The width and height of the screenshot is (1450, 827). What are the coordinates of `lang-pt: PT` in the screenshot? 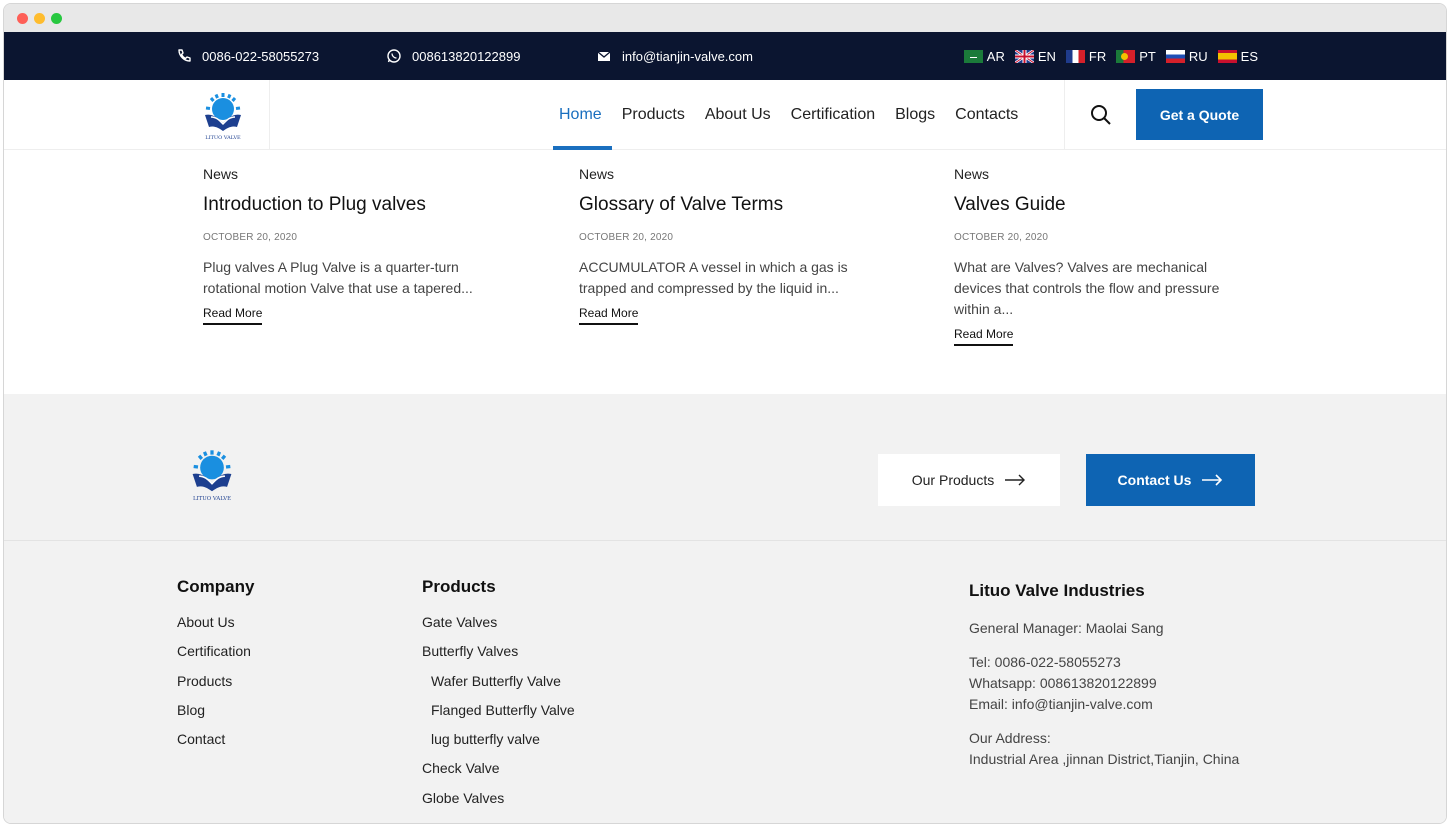 It's located at (1136, 56).